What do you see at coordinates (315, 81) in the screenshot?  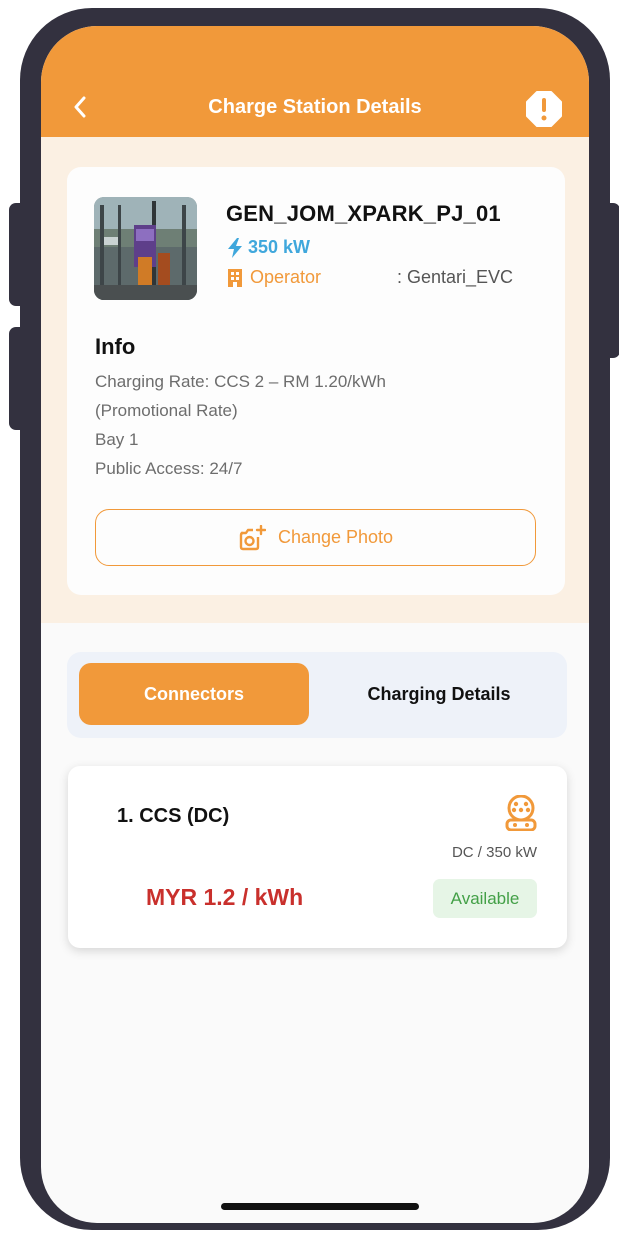 I see `app-header: Charge Station Details` at bounding box center [315, 81].